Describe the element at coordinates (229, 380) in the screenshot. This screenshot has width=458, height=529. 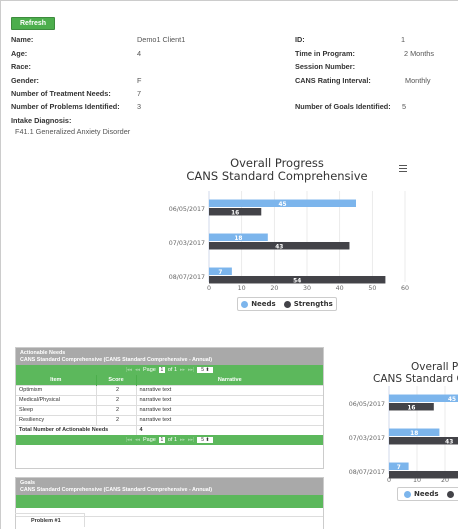
I see `col-narrative: Narrative` at that location.